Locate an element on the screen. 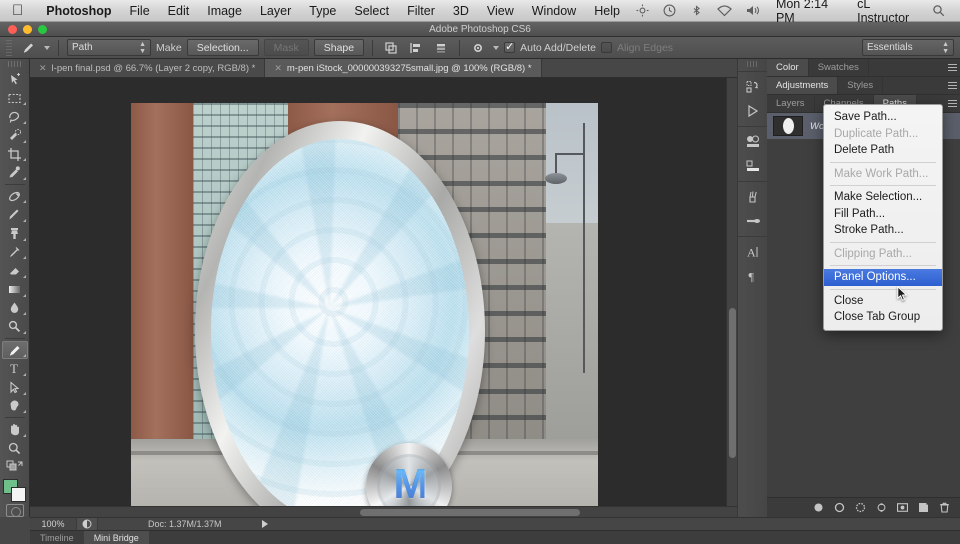 This screenshot has height=544, width=960. add-layer-mask-icon is located at coordinates (902, 507).